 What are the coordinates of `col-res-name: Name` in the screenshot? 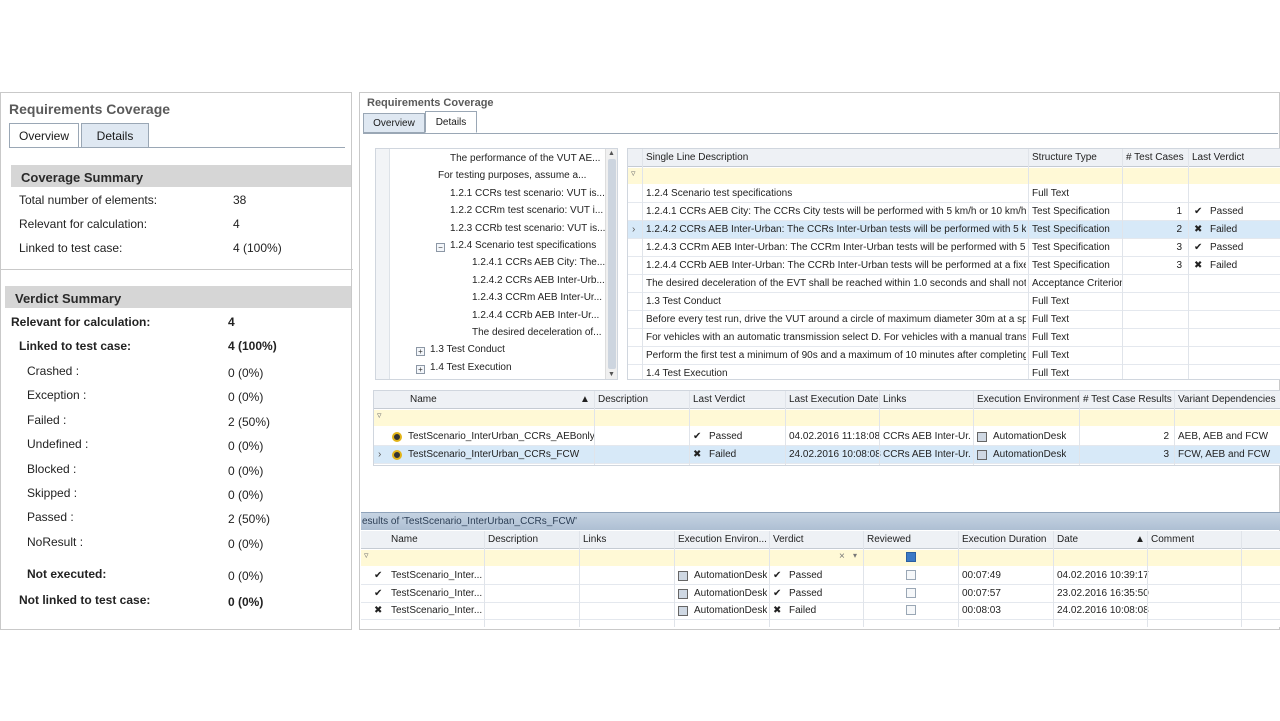 It's located at (404, 539).